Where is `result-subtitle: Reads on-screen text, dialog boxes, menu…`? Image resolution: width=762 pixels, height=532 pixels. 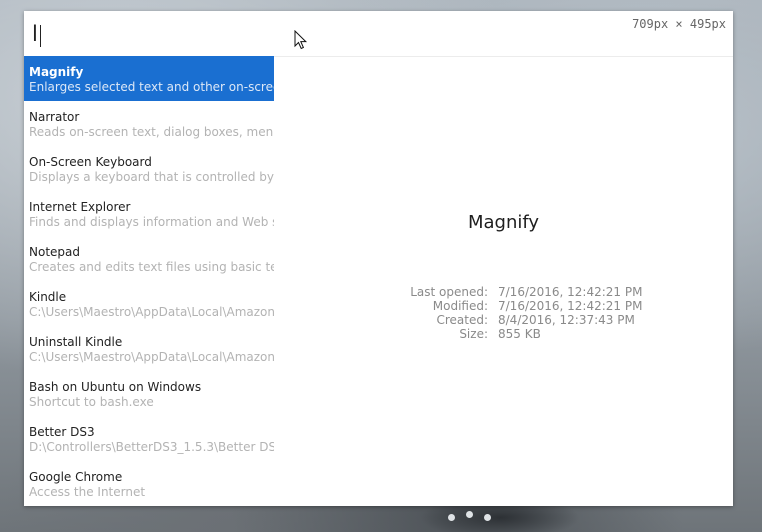 result-subtitle: Reads on-screen text, dialog boxes, menu… is located at coordinates (151, 132).